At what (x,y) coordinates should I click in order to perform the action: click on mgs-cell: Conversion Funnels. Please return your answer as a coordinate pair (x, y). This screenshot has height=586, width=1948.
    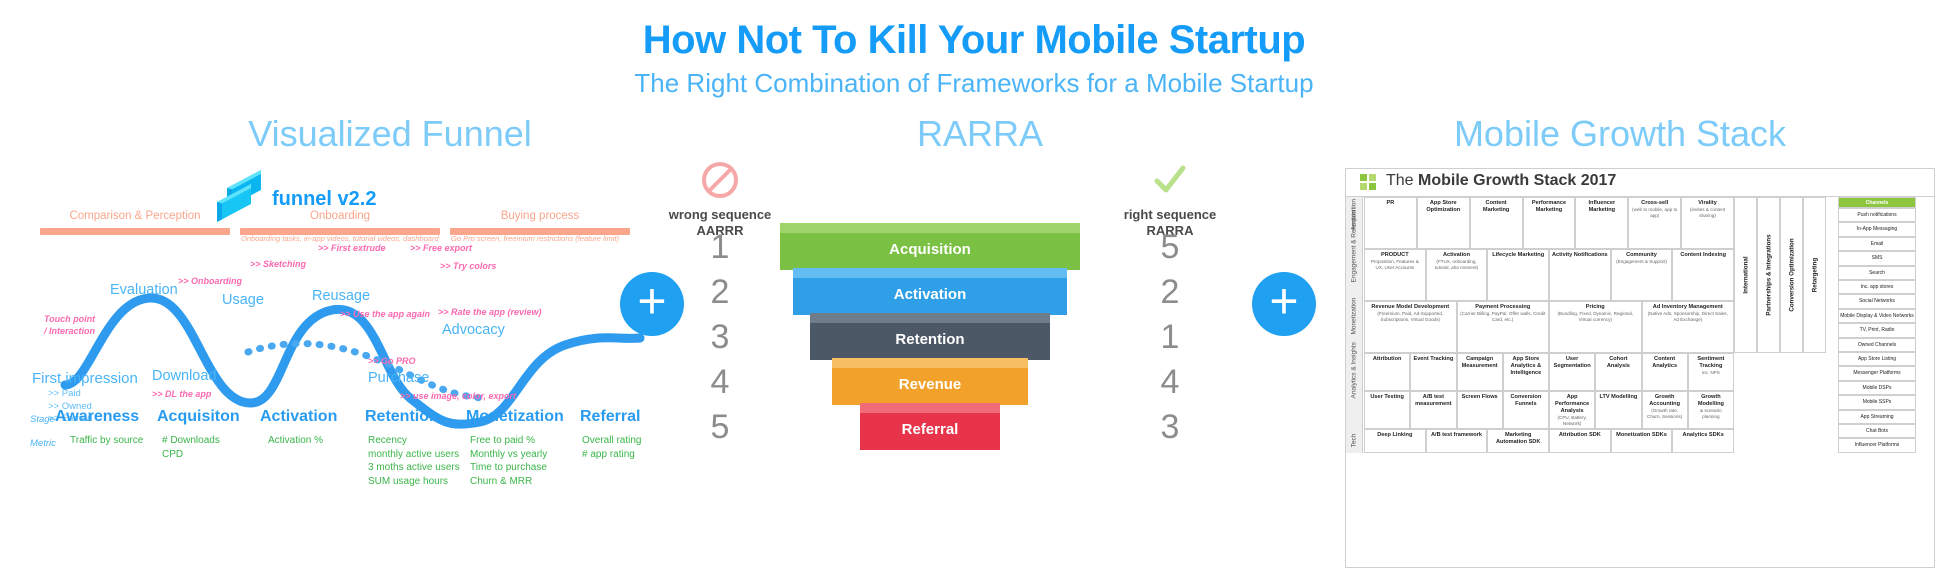
    Looking at the image, I should click on (1525, 410).